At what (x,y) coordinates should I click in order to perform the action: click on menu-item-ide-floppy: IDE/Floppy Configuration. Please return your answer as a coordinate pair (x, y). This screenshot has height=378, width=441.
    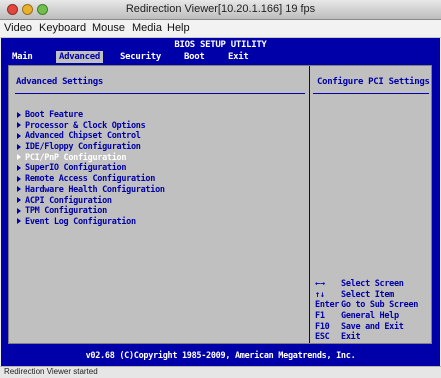
    Looking at the image, I should click on (91, 147).